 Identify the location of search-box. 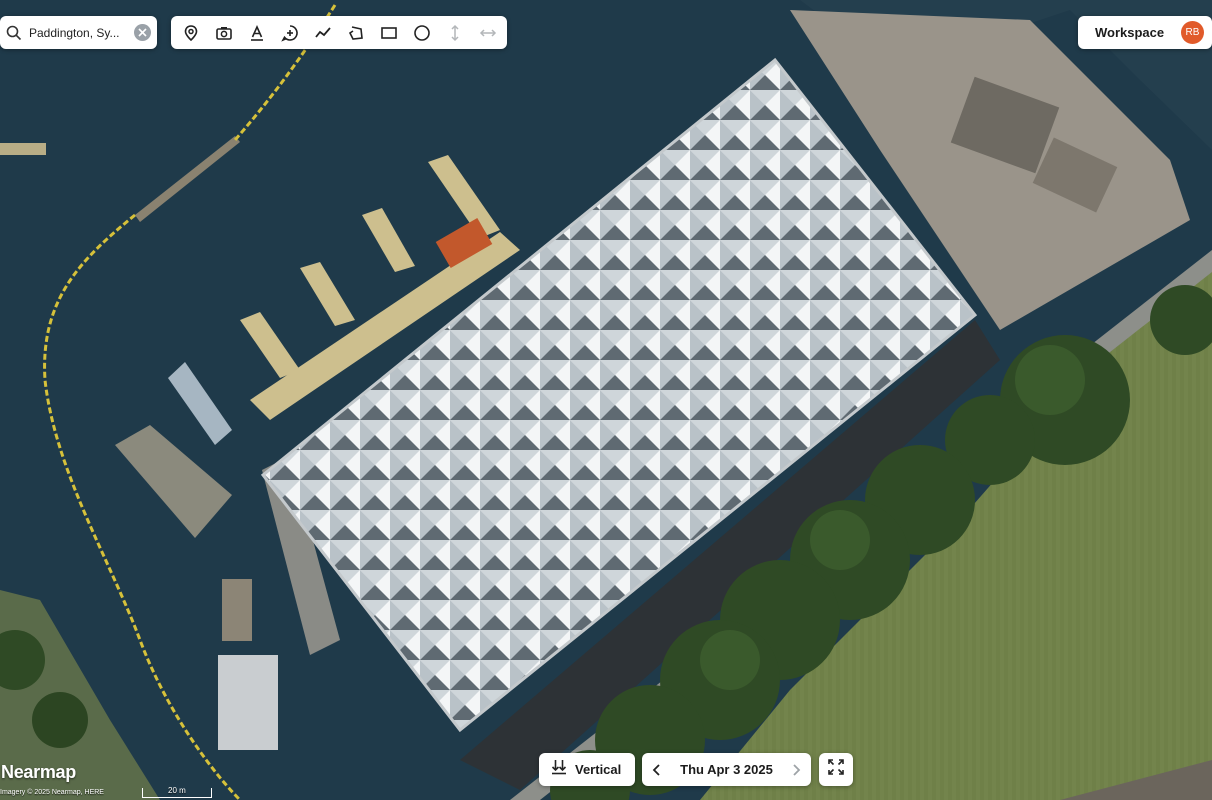
(78, 32).